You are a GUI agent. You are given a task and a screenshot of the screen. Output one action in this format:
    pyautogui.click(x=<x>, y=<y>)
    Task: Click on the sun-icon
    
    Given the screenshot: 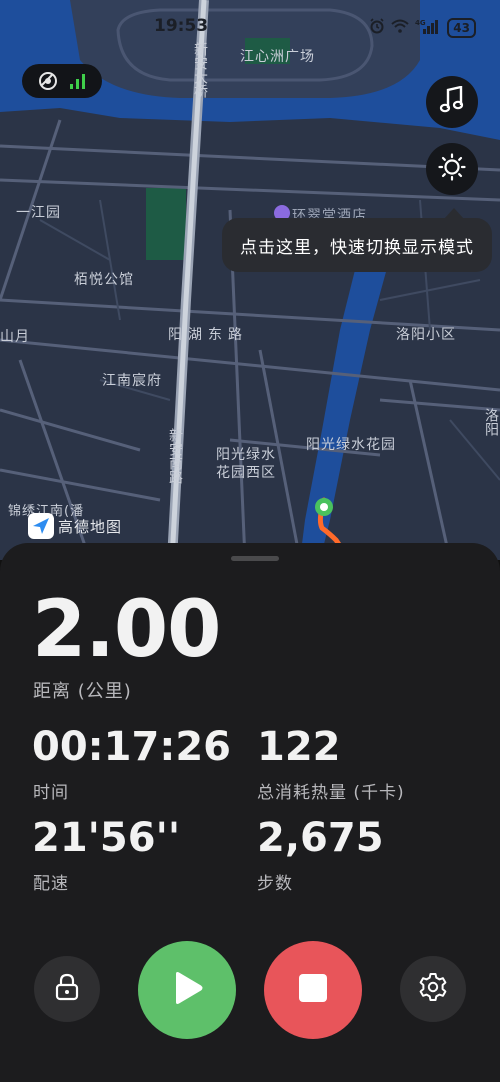 What is the action you would take?
    pyautogui.click(x=452, y=169)
    